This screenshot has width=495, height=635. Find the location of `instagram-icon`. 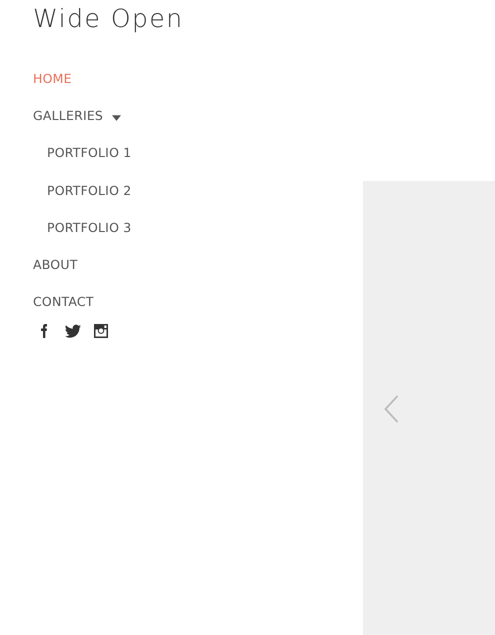

instagram-icon is located at coordinates (101, 331).